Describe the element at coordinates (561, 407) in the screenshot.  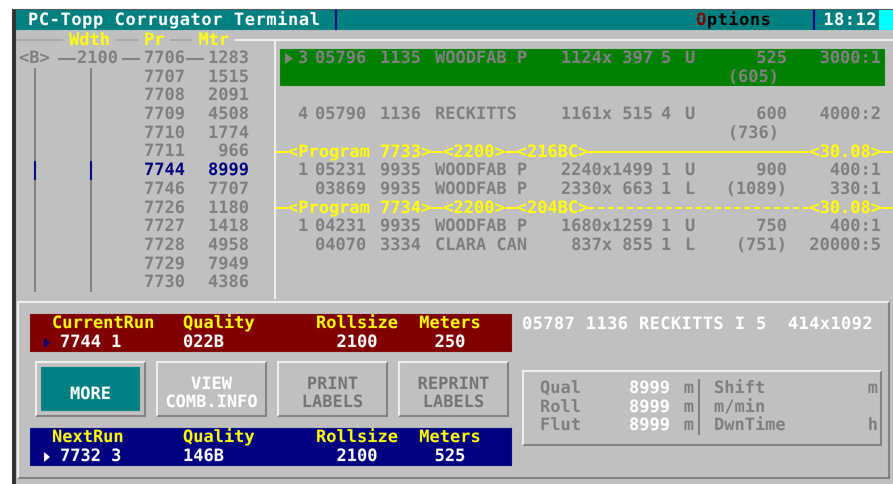
I see `stat-label: Roll` at that location.